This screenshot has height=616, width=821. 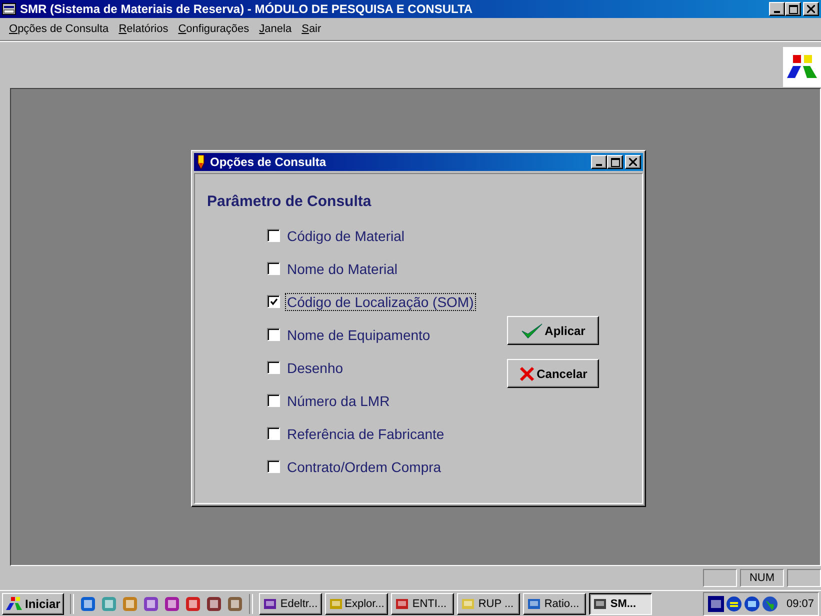 I want to click on apply-button: Aplicar, so click(x=553, y=330).